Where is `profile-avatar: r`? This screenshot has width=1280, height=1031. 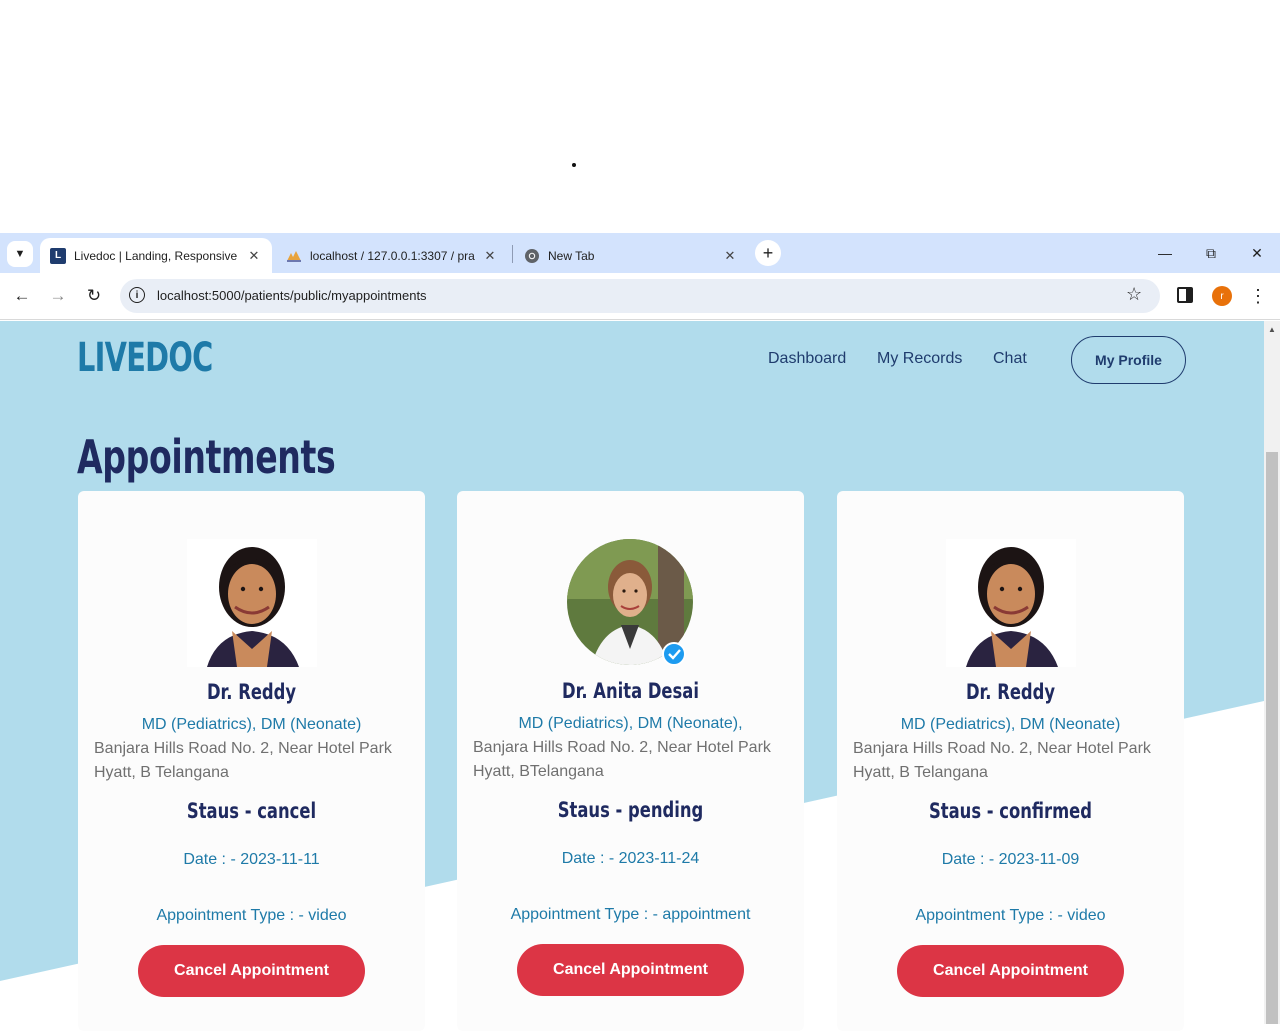 profile-avatar: r is located at coordinates (1222, 296).